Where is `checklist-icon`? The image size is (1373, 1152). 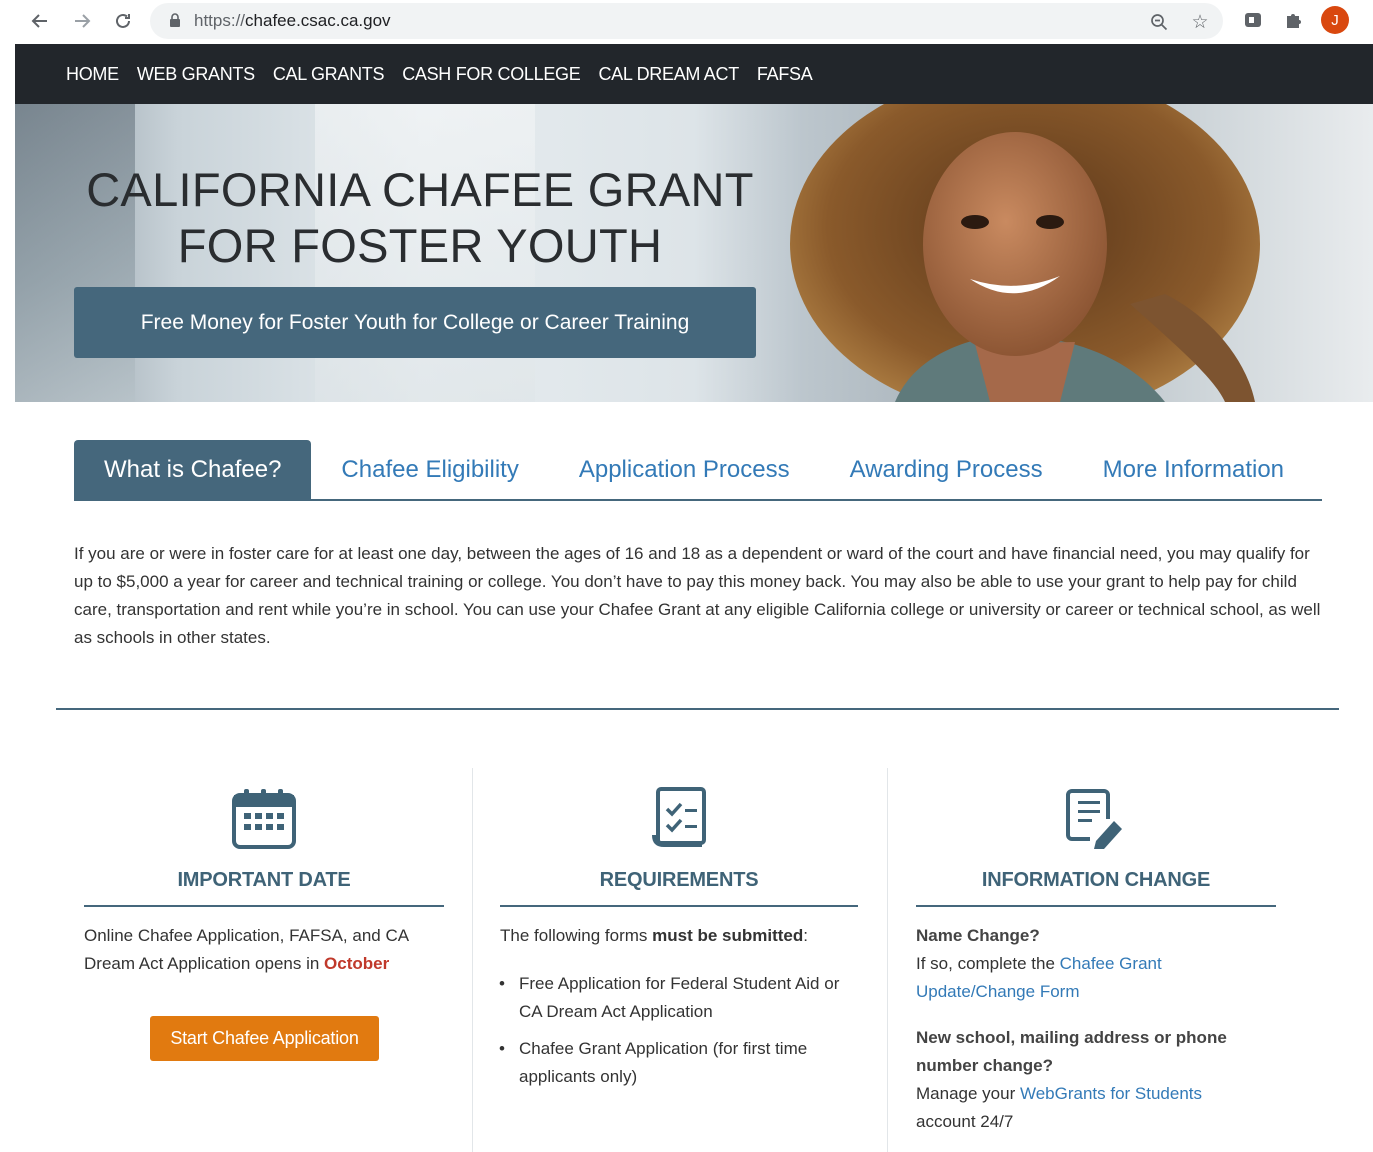 checklist-icon is located at coordinates (681, 820).